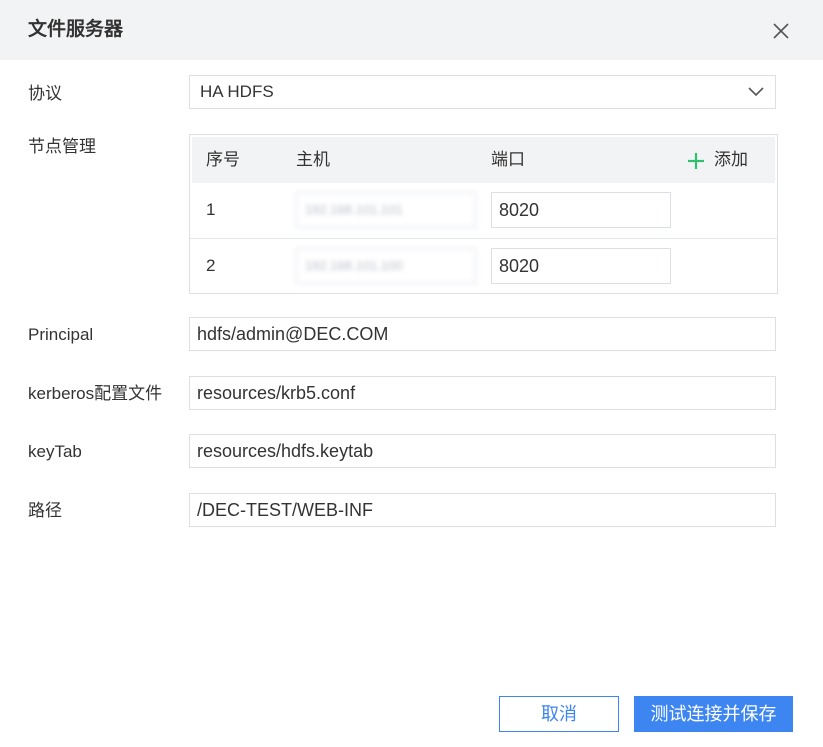 The image size is (823, 747). Describe the element at coordinates (386, 210) in the screenshot. I see `host-input: 192.168.101.101` at that location.